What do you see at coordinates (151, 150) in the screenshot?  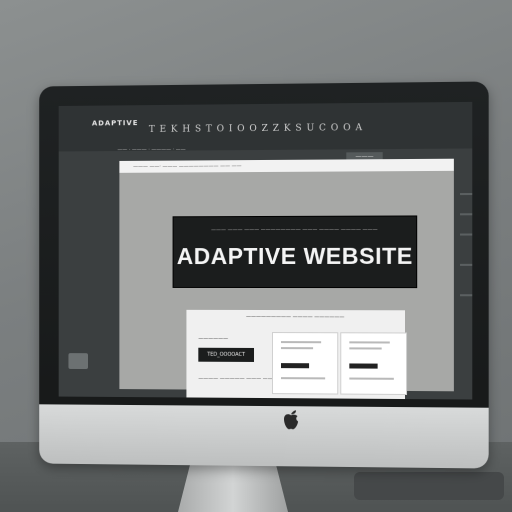 I see `nav-links: —— · ——— · ———— · ——` at bounding box center [151, 150].